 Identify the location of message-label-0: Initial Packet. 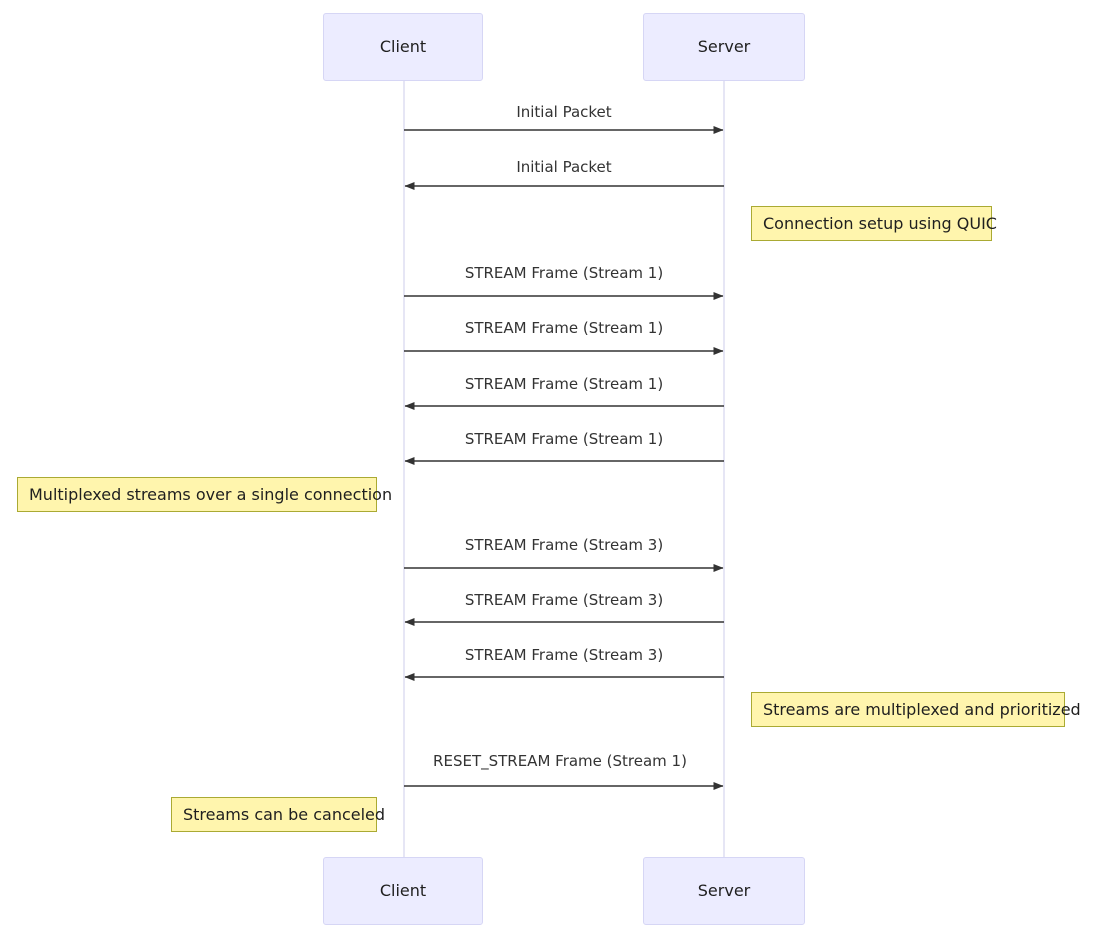
(564, 112).